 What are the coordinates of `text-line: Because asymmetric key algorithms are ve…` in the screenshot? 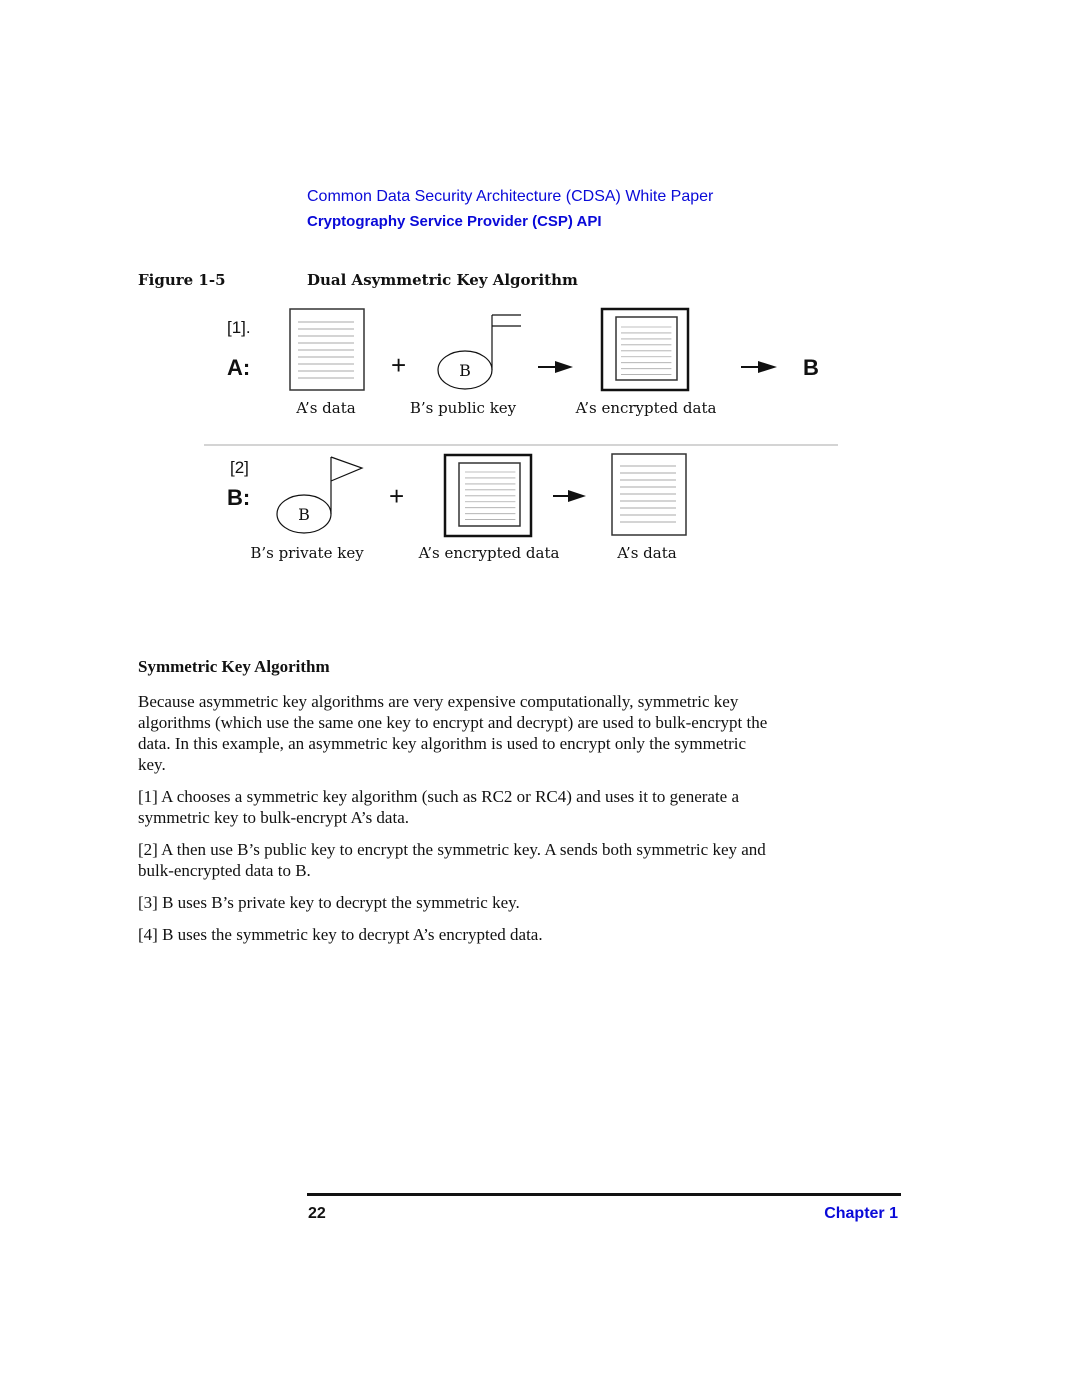 It's located at (438, 701).